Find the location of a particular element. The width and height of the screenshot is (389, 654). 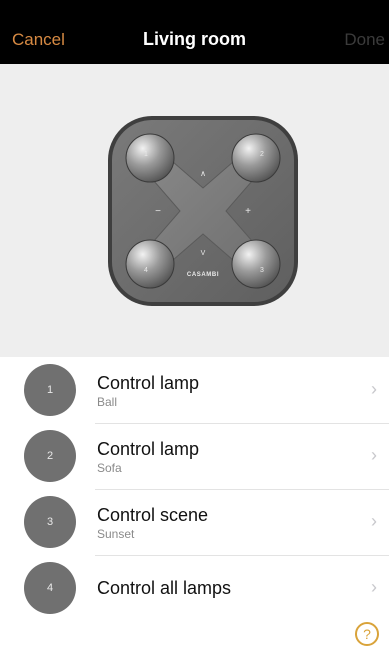

button-number-badge: 3 is located at coordinates (50, 522).